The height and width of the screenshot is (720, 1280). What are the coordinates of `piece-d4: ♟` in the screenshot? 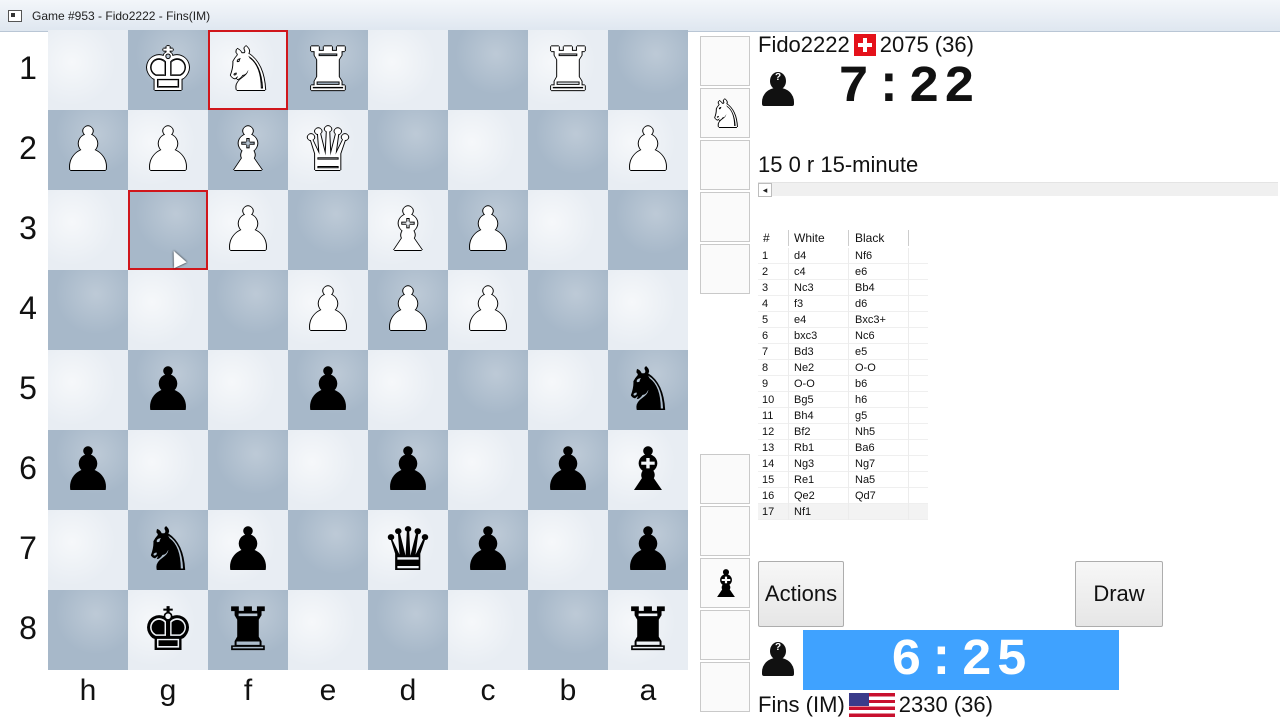 It's located at (408, 310).